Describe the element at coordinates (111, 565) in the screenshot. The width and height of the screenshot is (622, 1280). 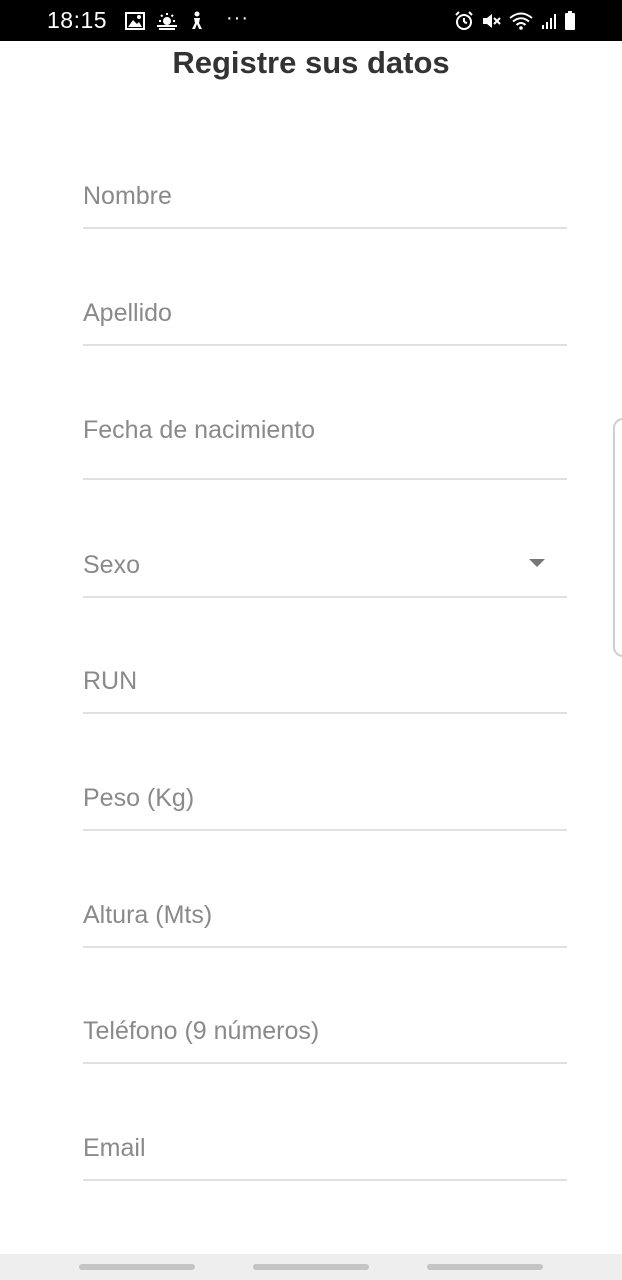
I see `field-placeholder: Sexo` at that location.